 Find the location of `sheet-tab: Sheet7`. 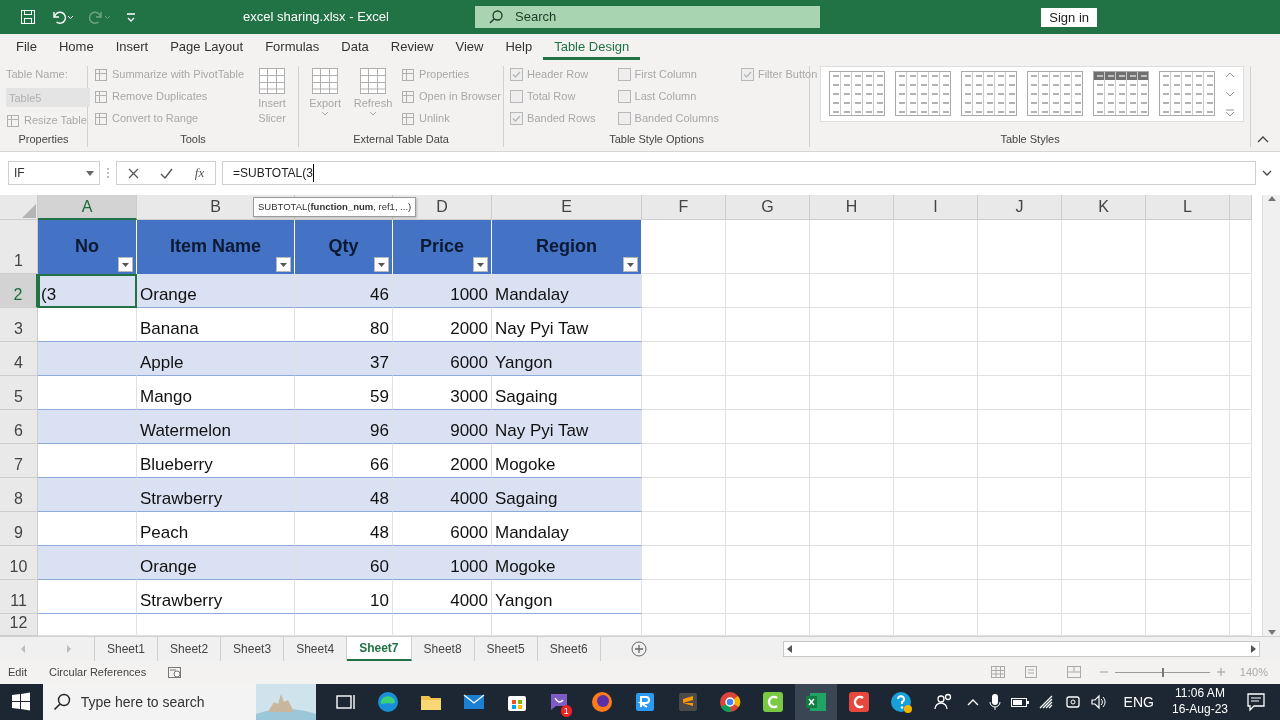

sheet-tab: Sheet7 is located at coordinates (379, 648).